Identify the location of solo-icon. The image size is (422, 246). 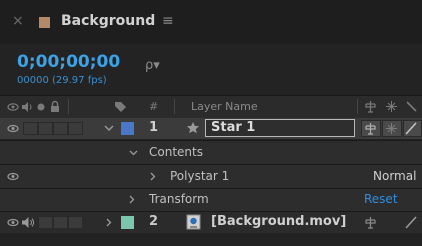
(41, 107).